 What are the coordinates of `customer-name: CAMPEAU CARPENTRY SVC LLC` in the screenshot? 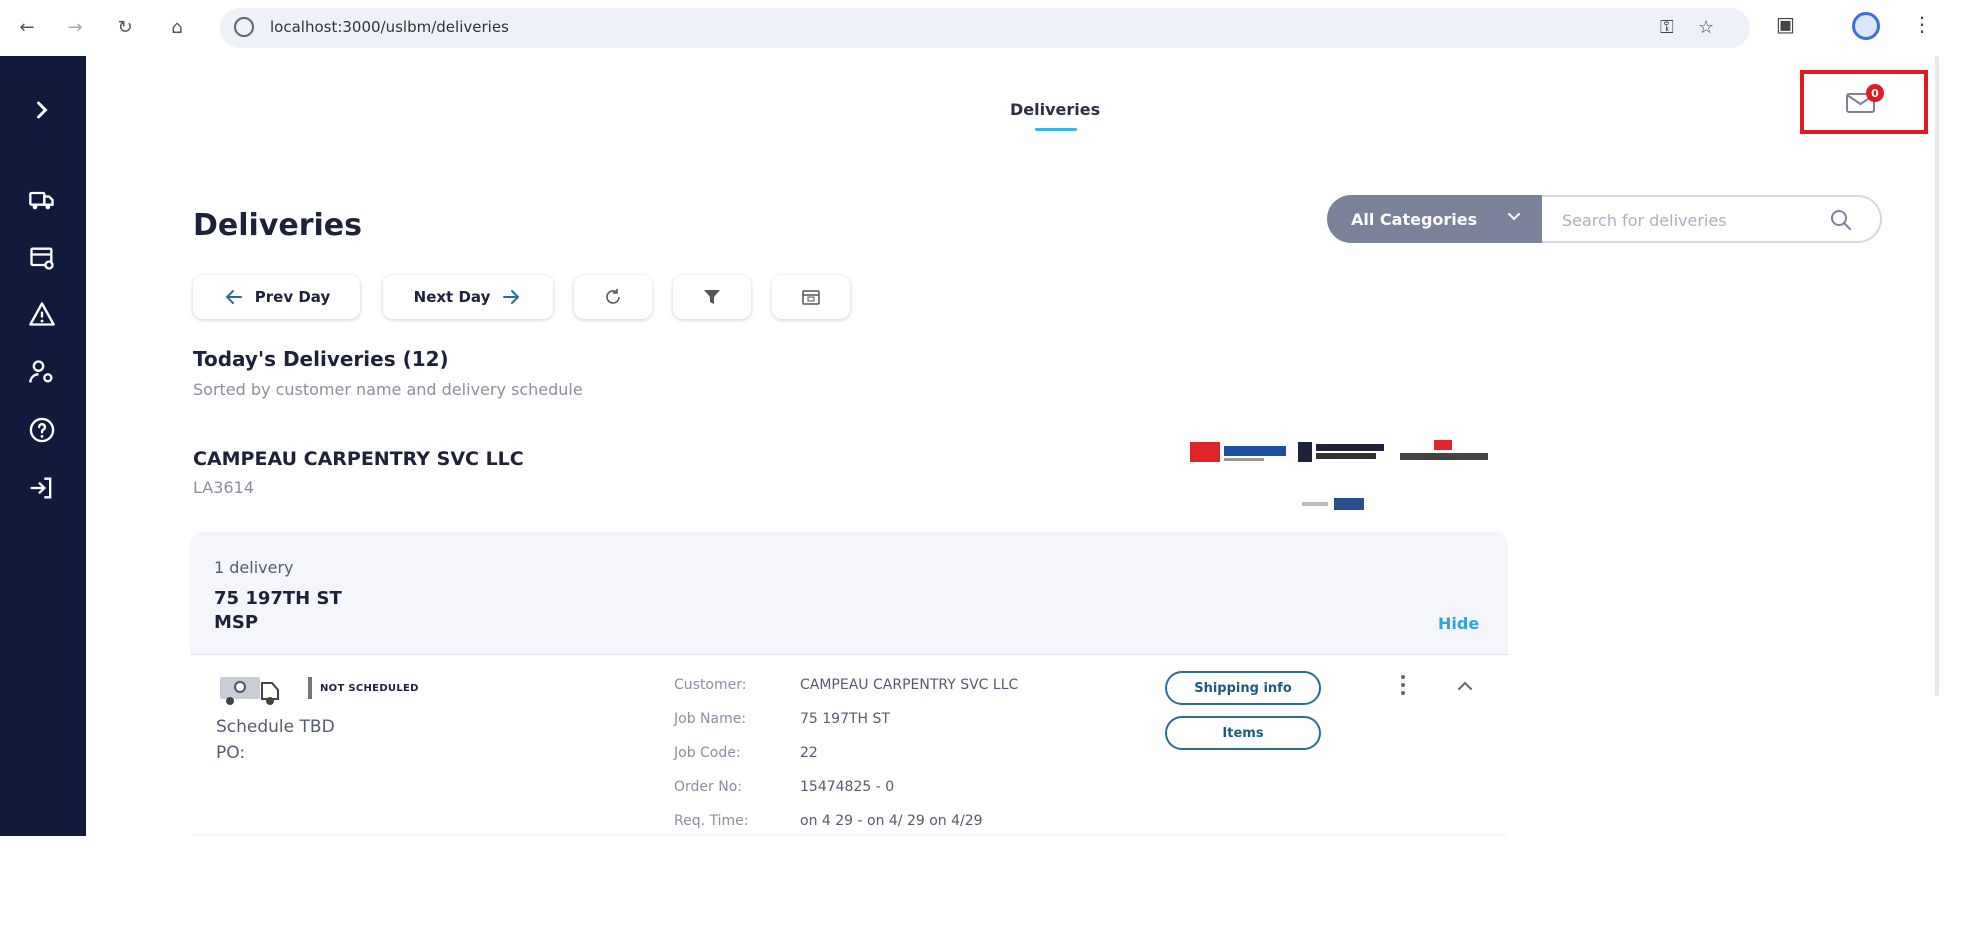 It's located at (358, 459).